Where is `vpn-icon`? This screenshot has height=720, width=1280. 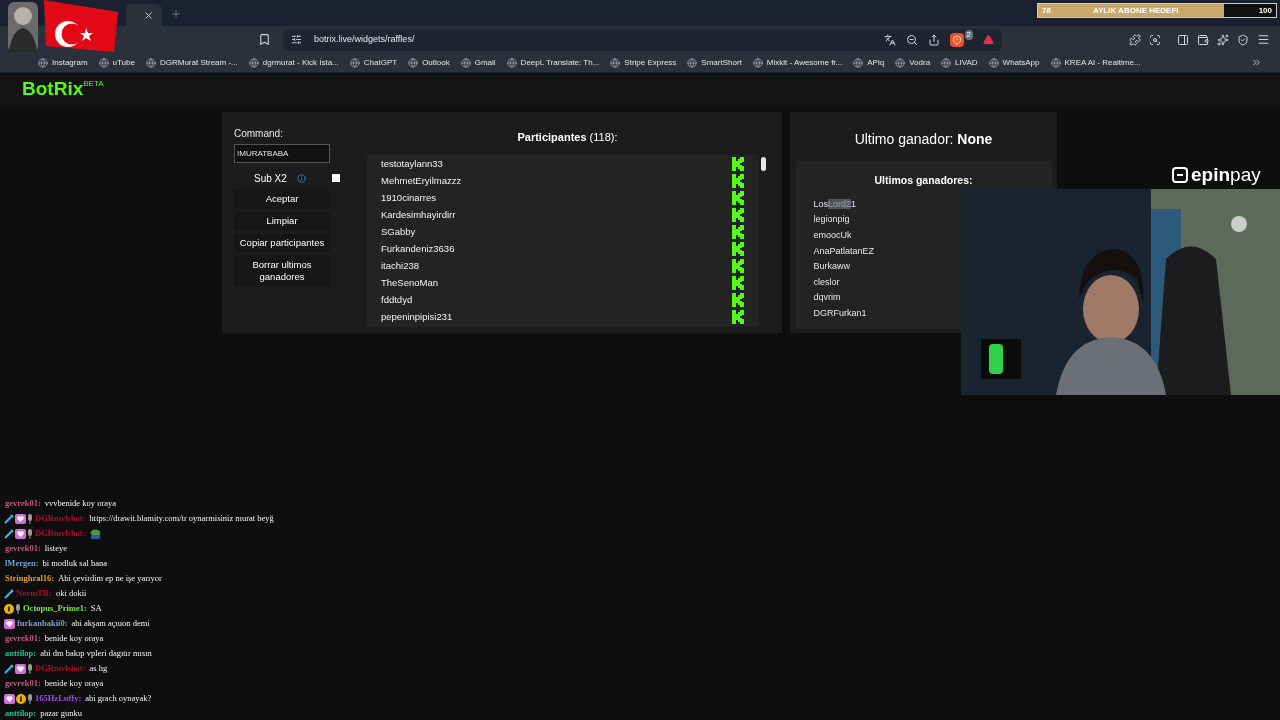
vpn-icon is located at coordinates (1243, 39).